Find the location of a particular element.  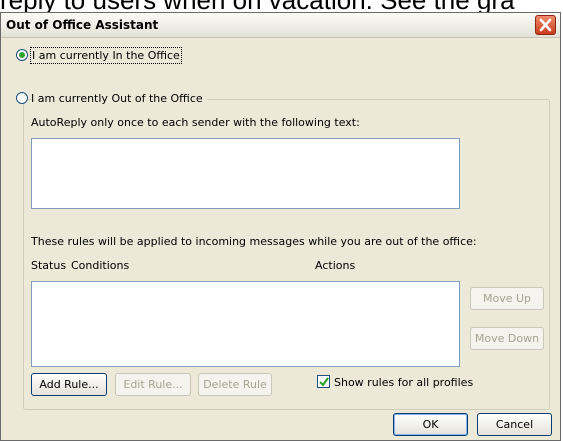

close-button is located at coordinates (545, 25).